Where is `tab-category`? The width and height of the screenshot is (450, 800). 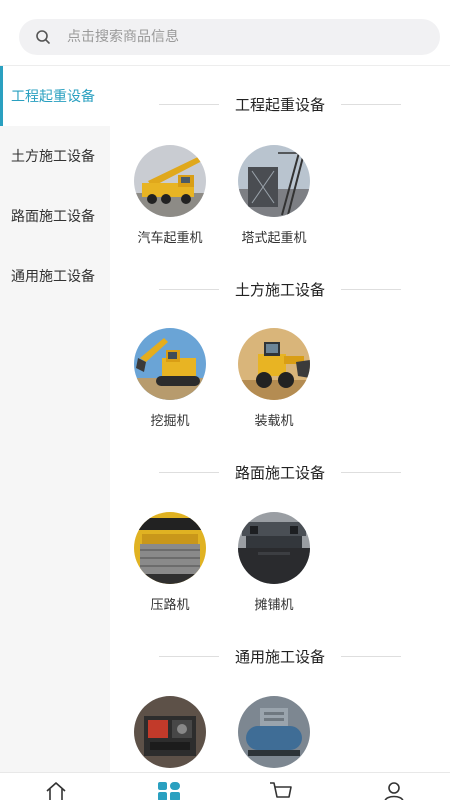
tab-category is located at coordinates (169, 786).